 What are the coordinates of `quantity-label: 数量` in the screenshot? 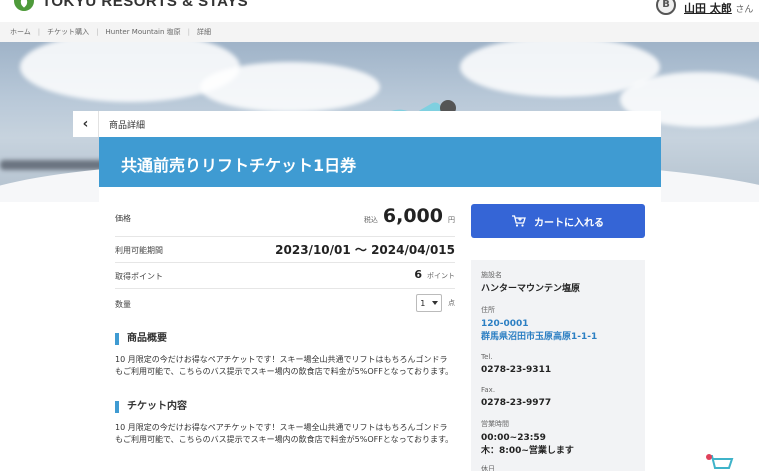 It's located at (123, 304).